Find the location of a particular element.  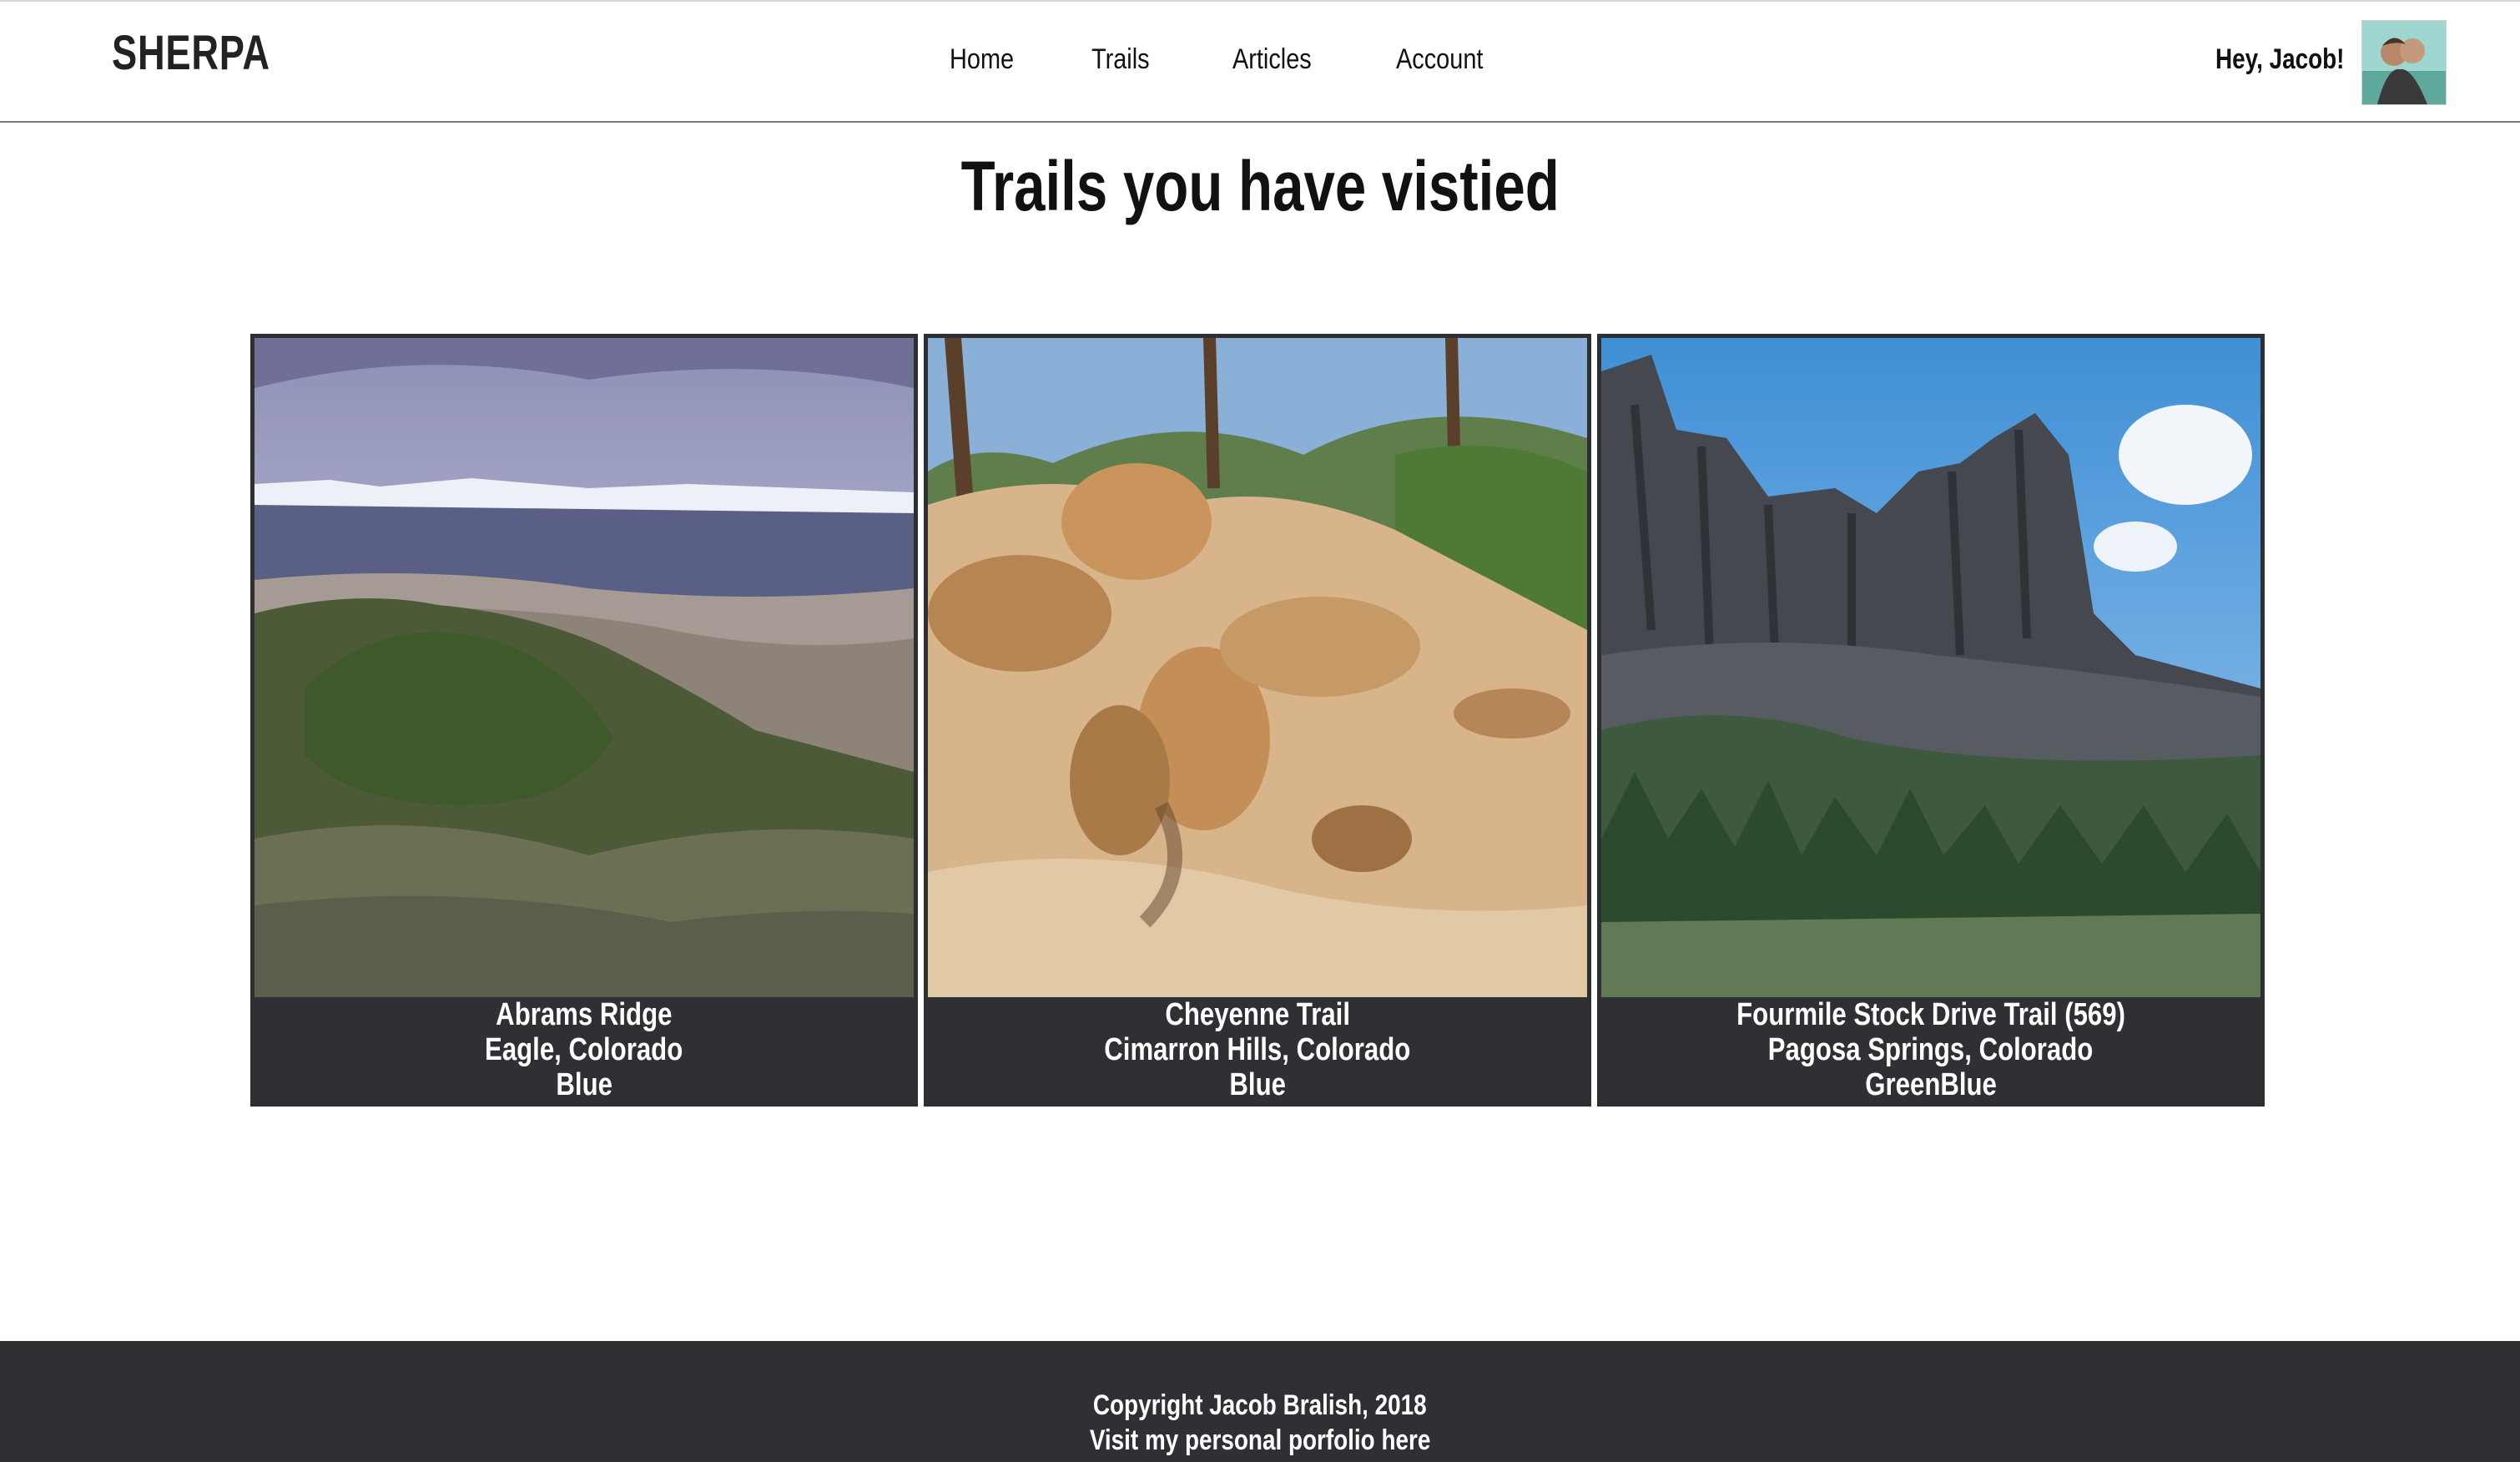

trail-location: Pagosa Springs, Colorado is located at coordinates (1931, 1049).